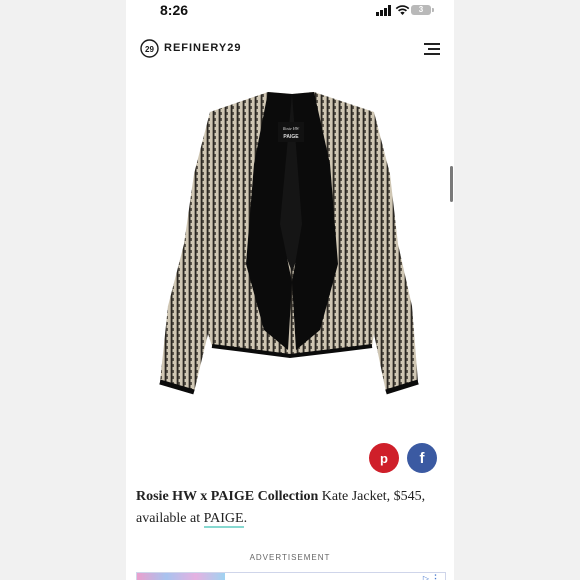  Describe the element at coordinates (291, 128) in the screenshot. I see `jacket-label-line1: Rosie HW` at that location.